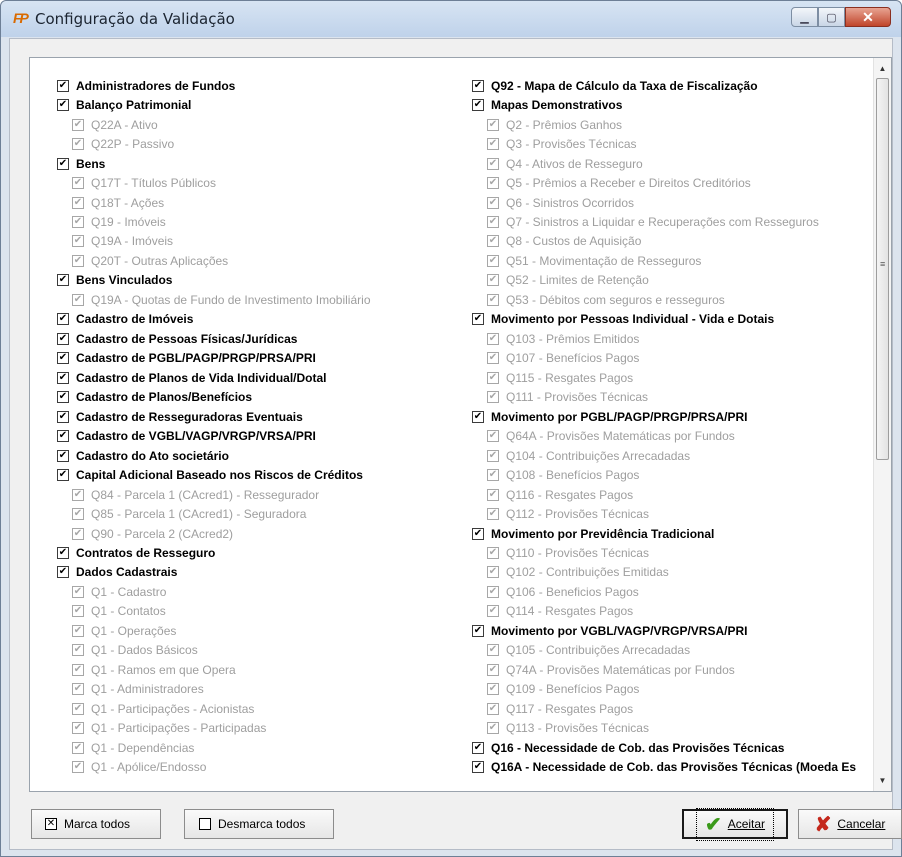 Image resolution: width=902 pixels, height=857 pixels. Describe the element at coordinates (214, 572) in the screenshot. I see `validation-item: ✔ Dados Cadastrais` at that location.